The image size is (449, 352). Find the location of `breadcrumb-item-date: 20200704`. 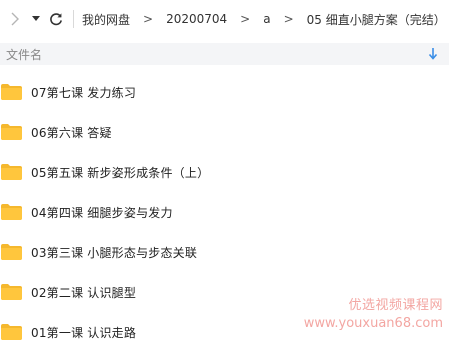

breadcrumb-item-date: 20200704 is located at coordinates (196, 19).